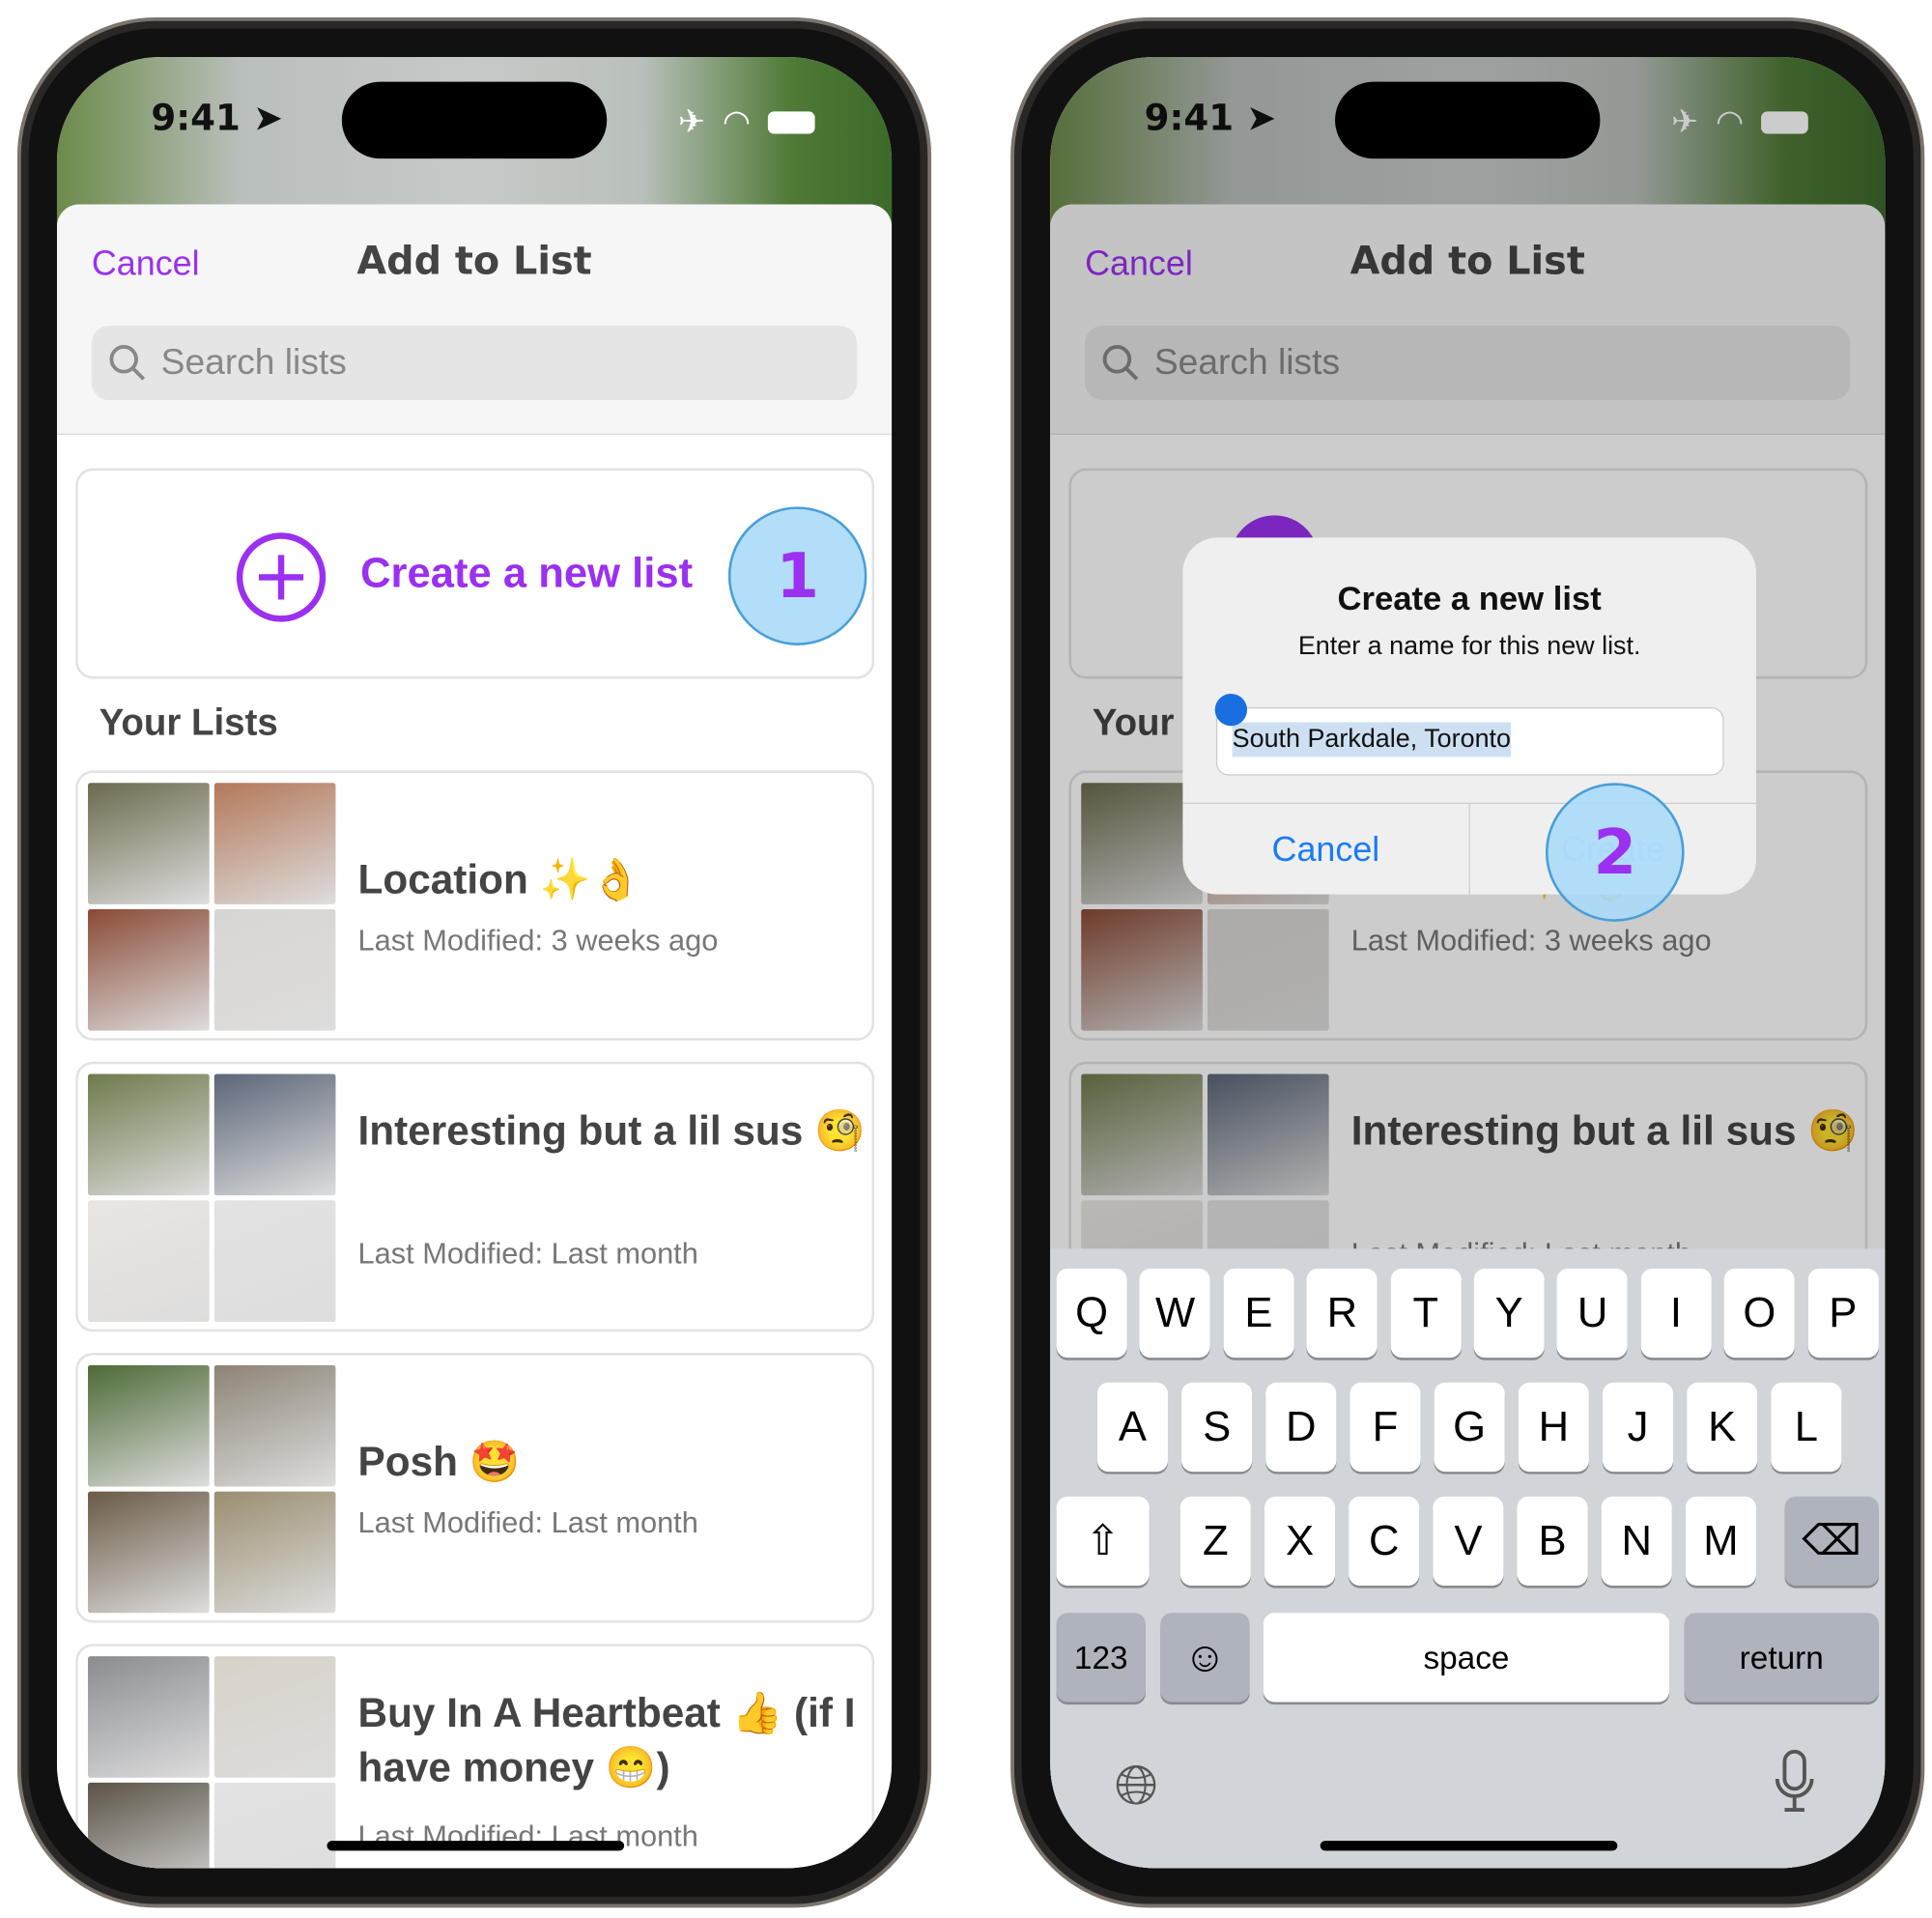 The height and width of the screenshot is (1918, 1932). What do you see at coordinates (1384, 1541) in the screenshot?
I see `key-c: C` at bounding box center [1384, 1541].